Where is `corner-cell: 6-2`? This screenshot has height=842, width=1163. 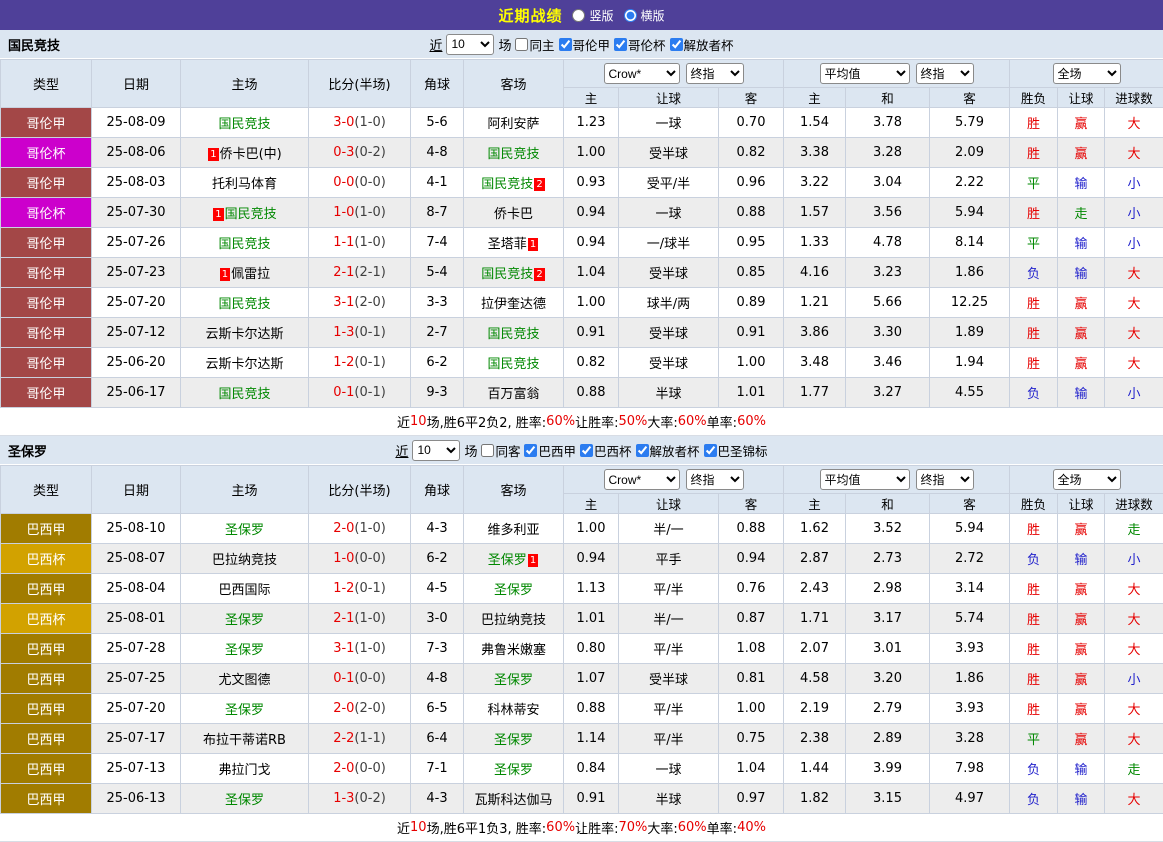
corner-cell: 6-2 is located at coordinates (437, 559).